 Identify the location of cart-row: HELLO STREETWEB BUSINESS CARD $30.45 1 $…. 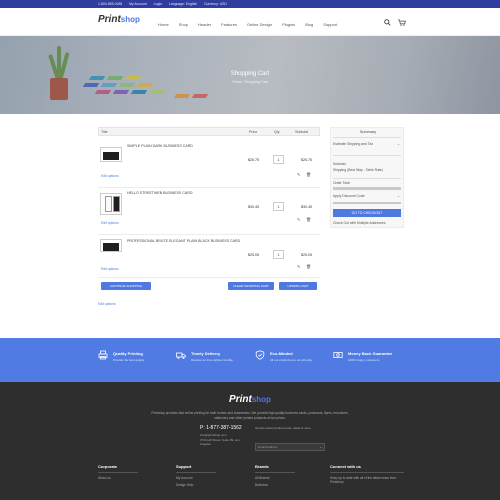
(209, 211).